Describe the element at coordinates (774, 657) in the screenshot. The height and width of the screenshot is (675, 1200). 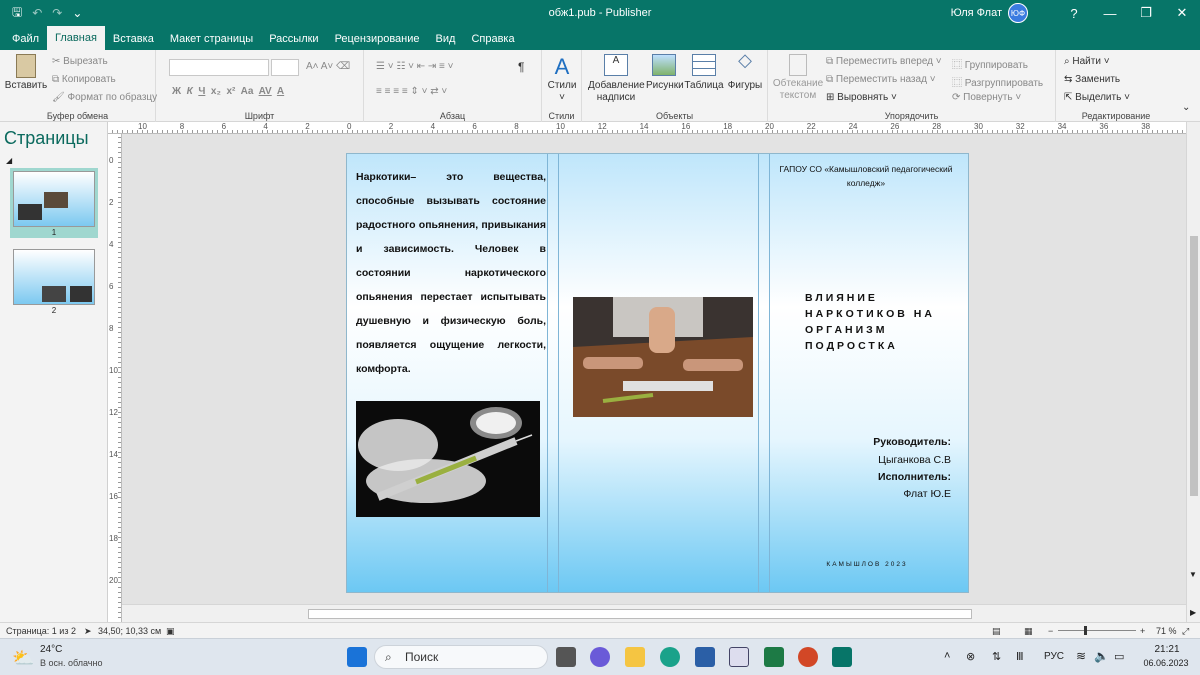
I see `excel-icon` at that location.